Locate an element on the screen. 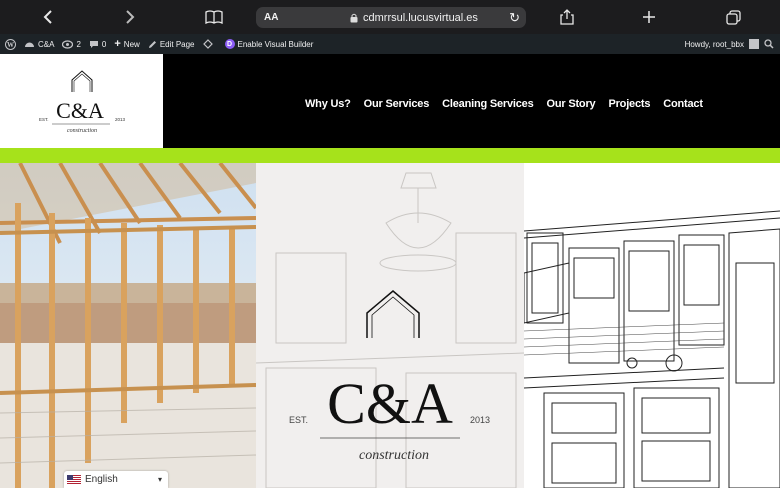 This screenshot has width=780, height=488. logo-year-text: 2013 is located at coordinates (120, 119).